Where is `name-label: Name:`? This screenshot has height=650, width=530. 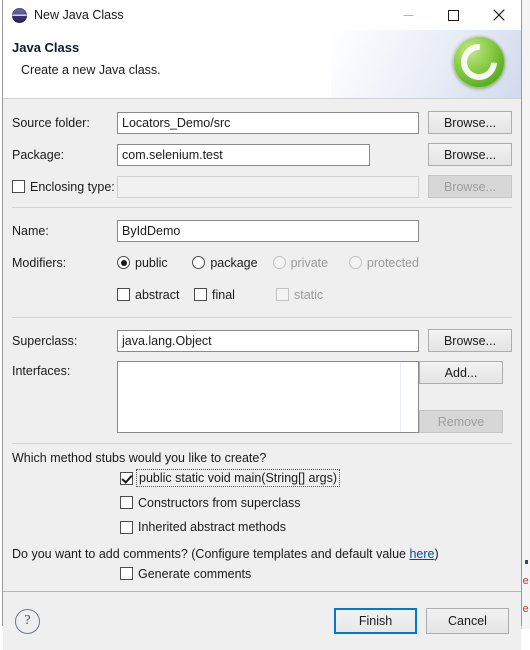 name-label: Name: is located at coordinates (30, 230).